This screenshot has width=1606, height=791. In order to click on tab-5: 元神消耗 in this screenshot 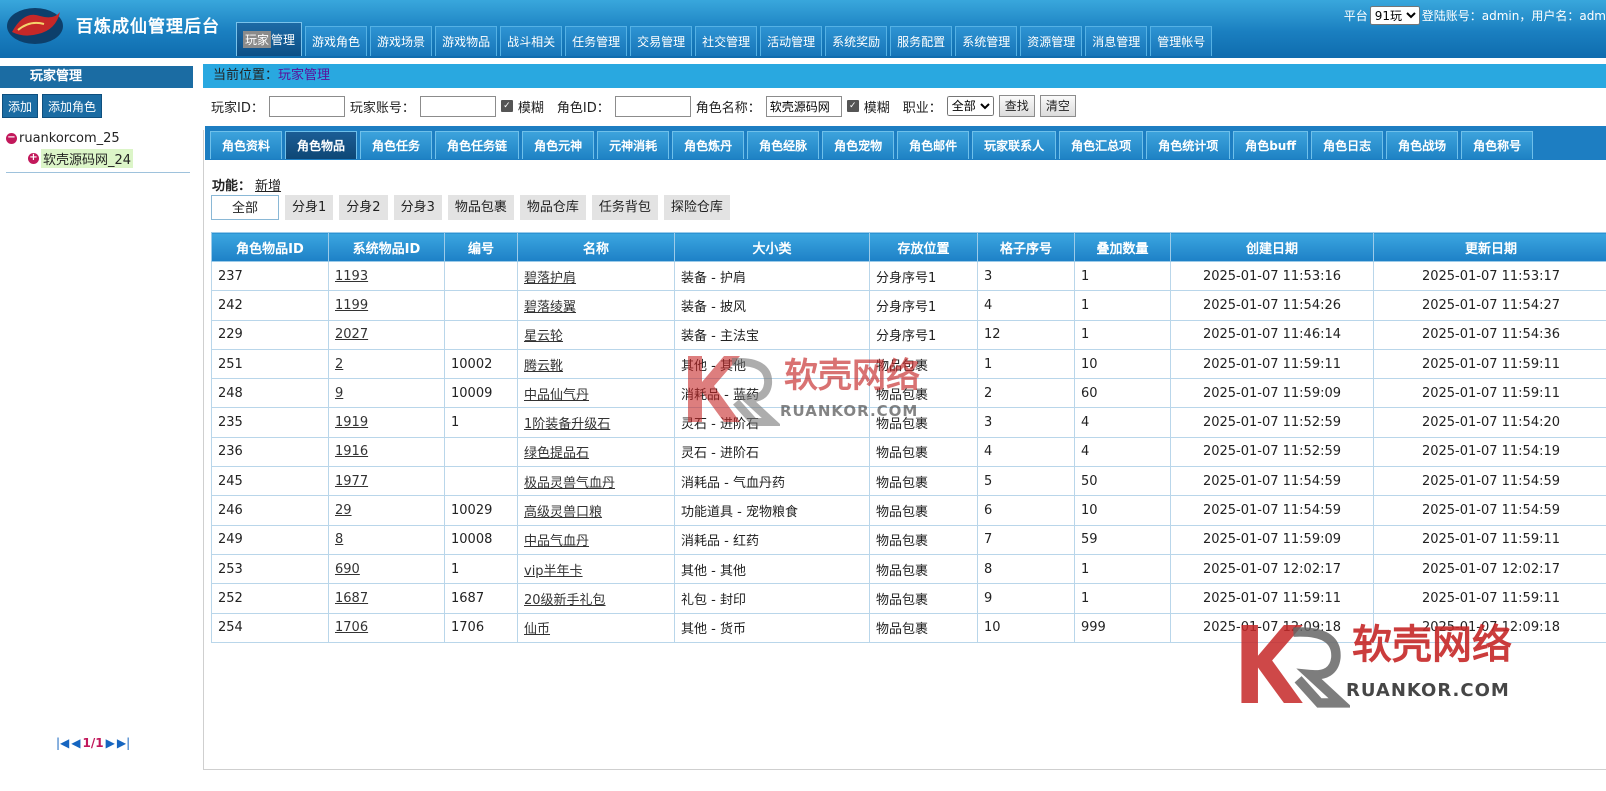, I will do `click(633, 145)`.